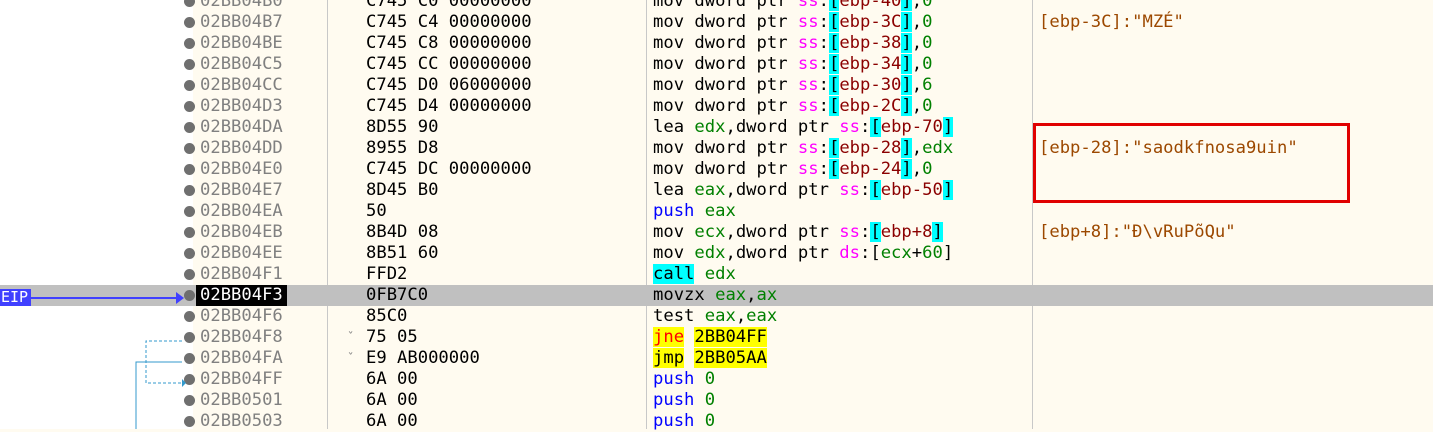 This screenshot has width=1433, height=432. Describe the element at coordinates (241, 274) in the screenshot. I see `address: 02BB04F1` at that location.